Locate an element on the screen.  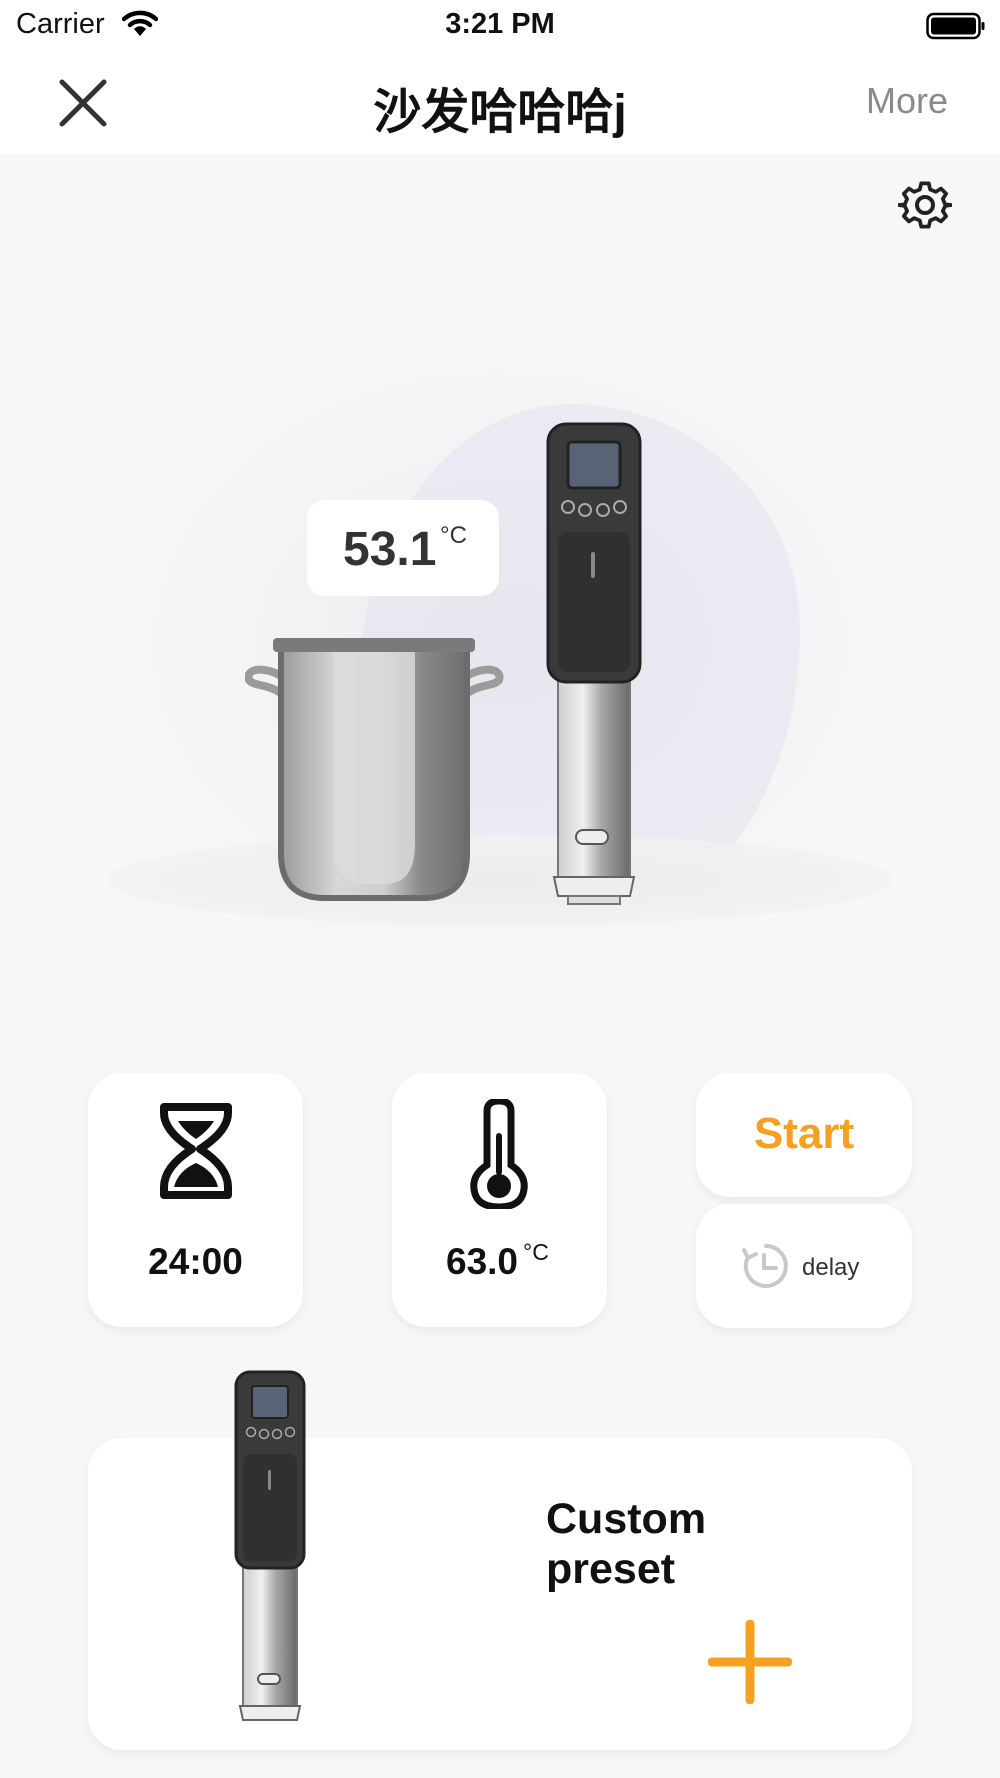
target-temperature-value: 63.0 is located at coordinates (482, 1261).